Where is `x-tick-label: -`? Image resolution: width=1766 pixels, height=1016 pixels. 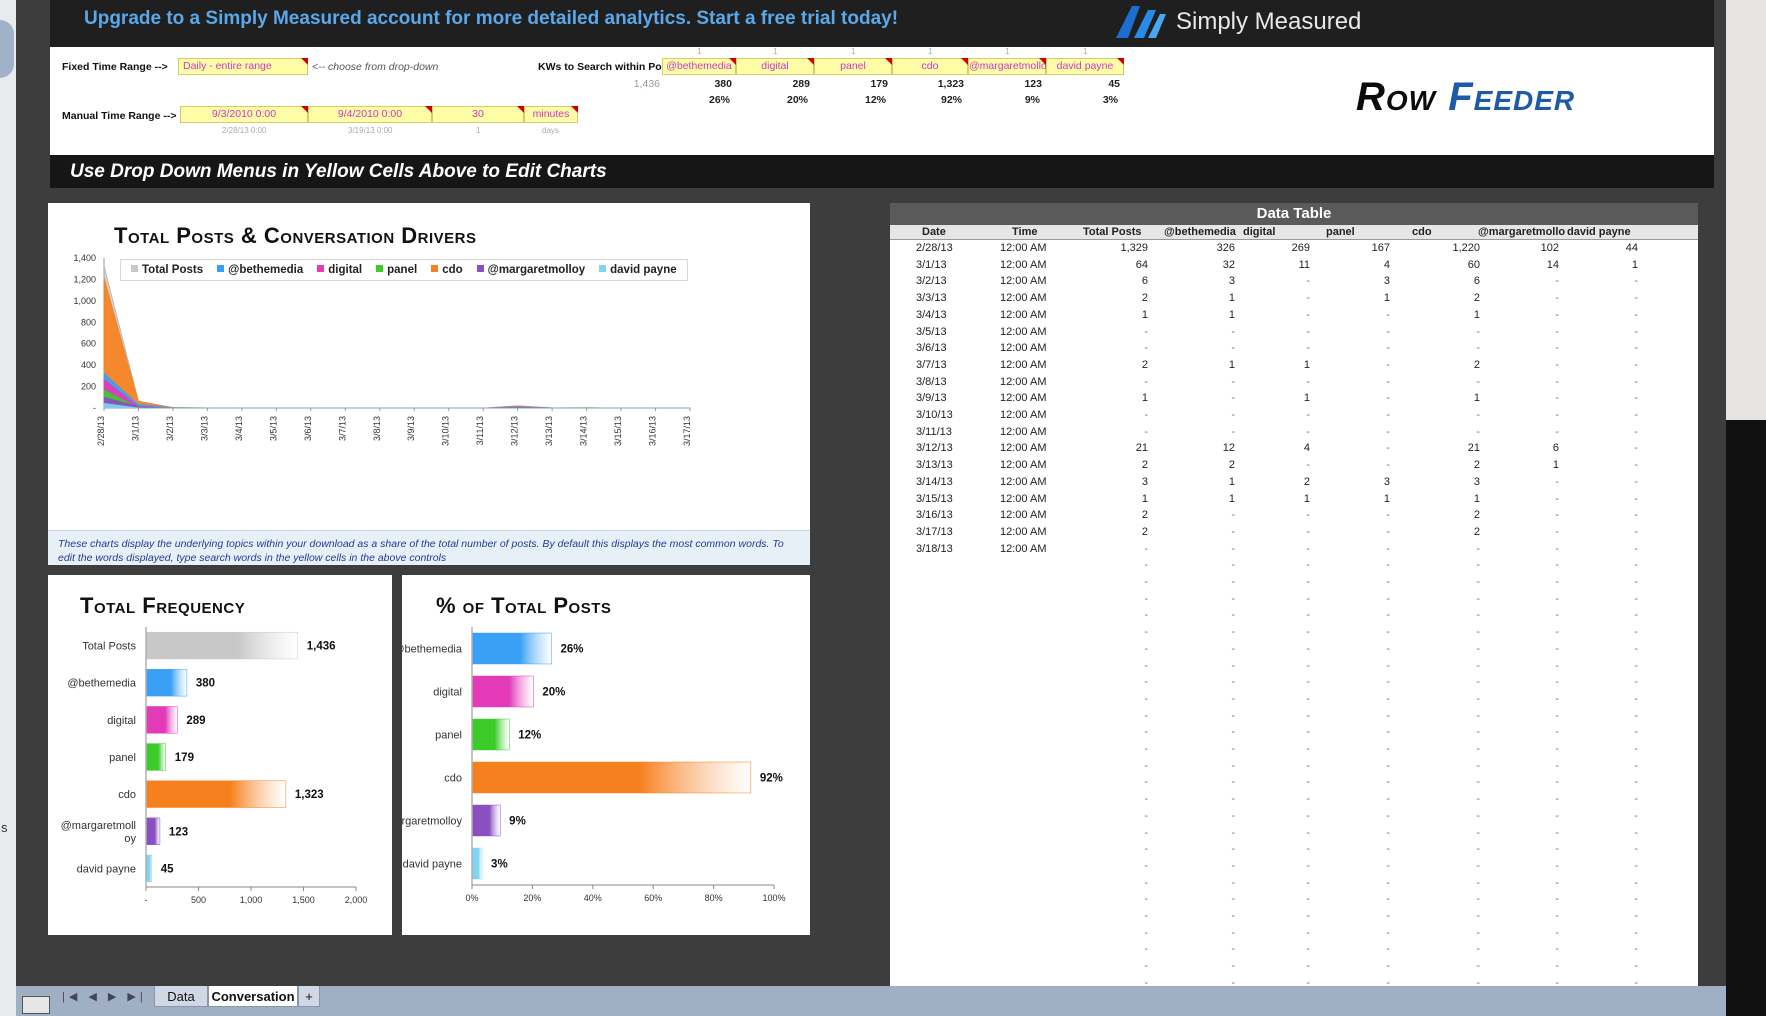
x-tick-label: - is located at coordinates (146, 900).